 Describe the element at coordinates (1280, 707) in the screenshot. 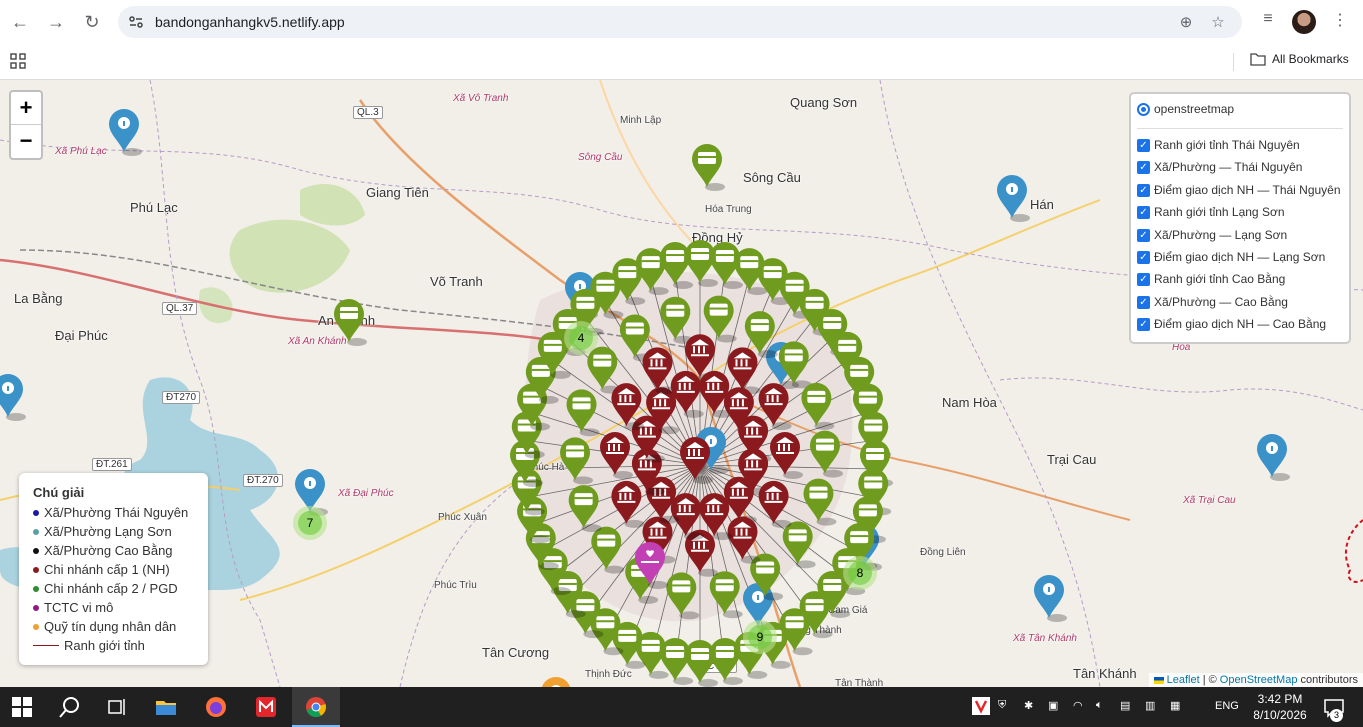

I see `taskbar-clock: 3:42 PM 8/10/2026` at that location.